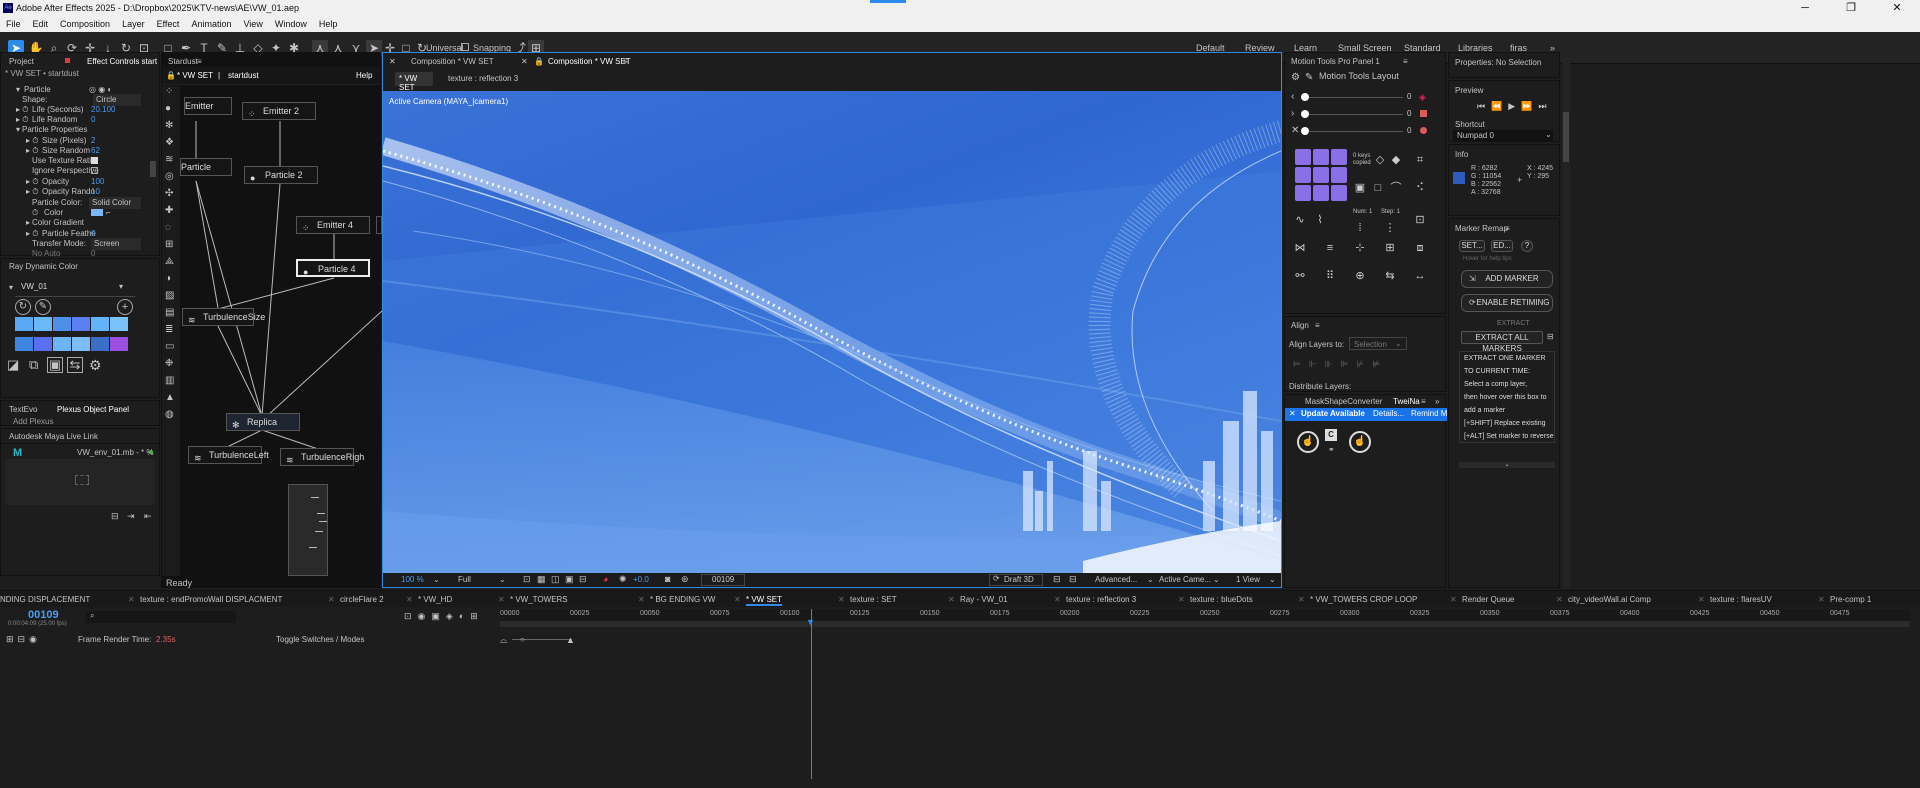 This screenshot has height=788, width=1920. What do you see at coordinates (45, 599) in the screenshot?
I see `timeline-tab: NDING DISPLACEMENT` at bounding box center [45, 599].